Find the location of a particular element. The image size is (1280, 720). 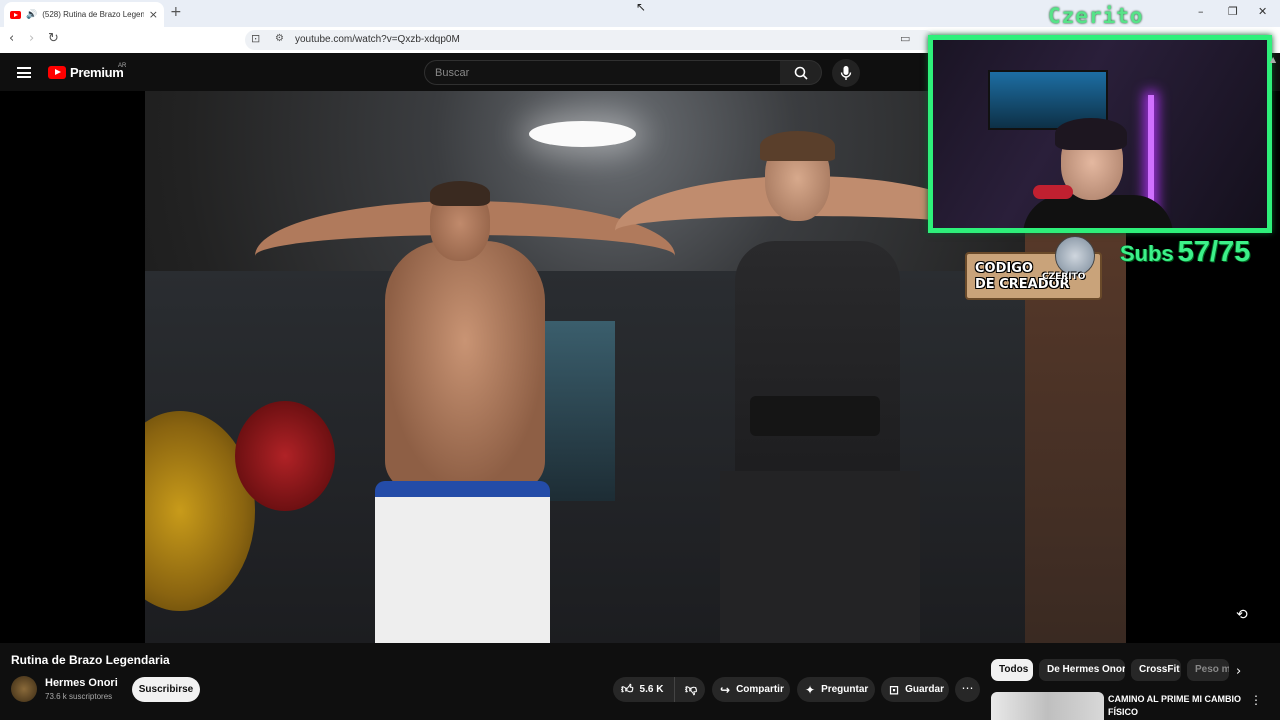

person-left-shorts is located at coordinates (462, 562).